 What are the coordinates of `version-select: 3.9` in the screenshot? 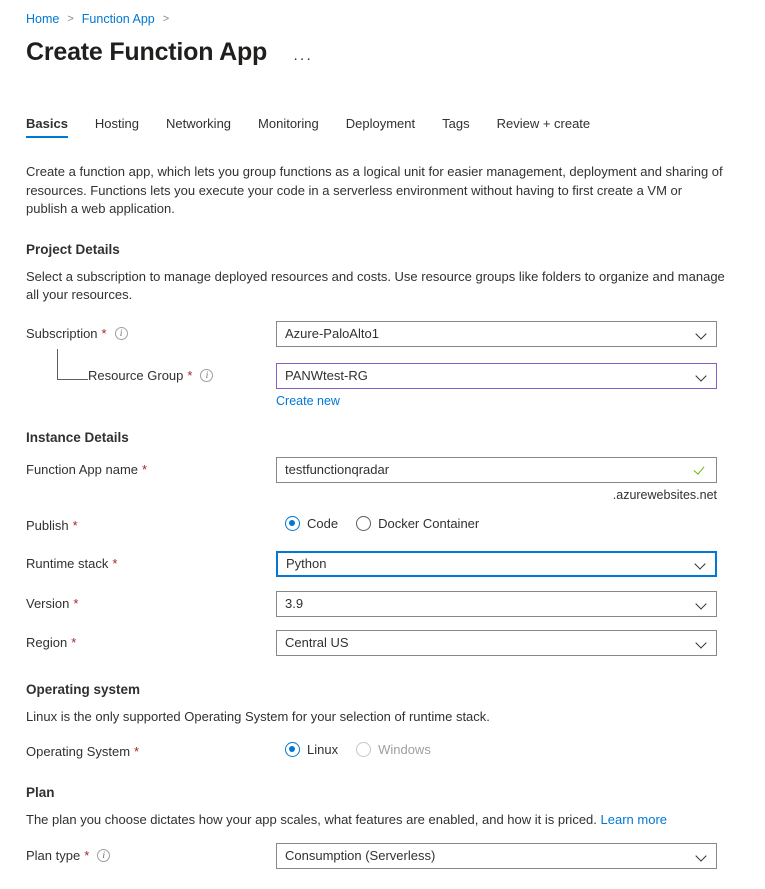 It's located at (496, 603).